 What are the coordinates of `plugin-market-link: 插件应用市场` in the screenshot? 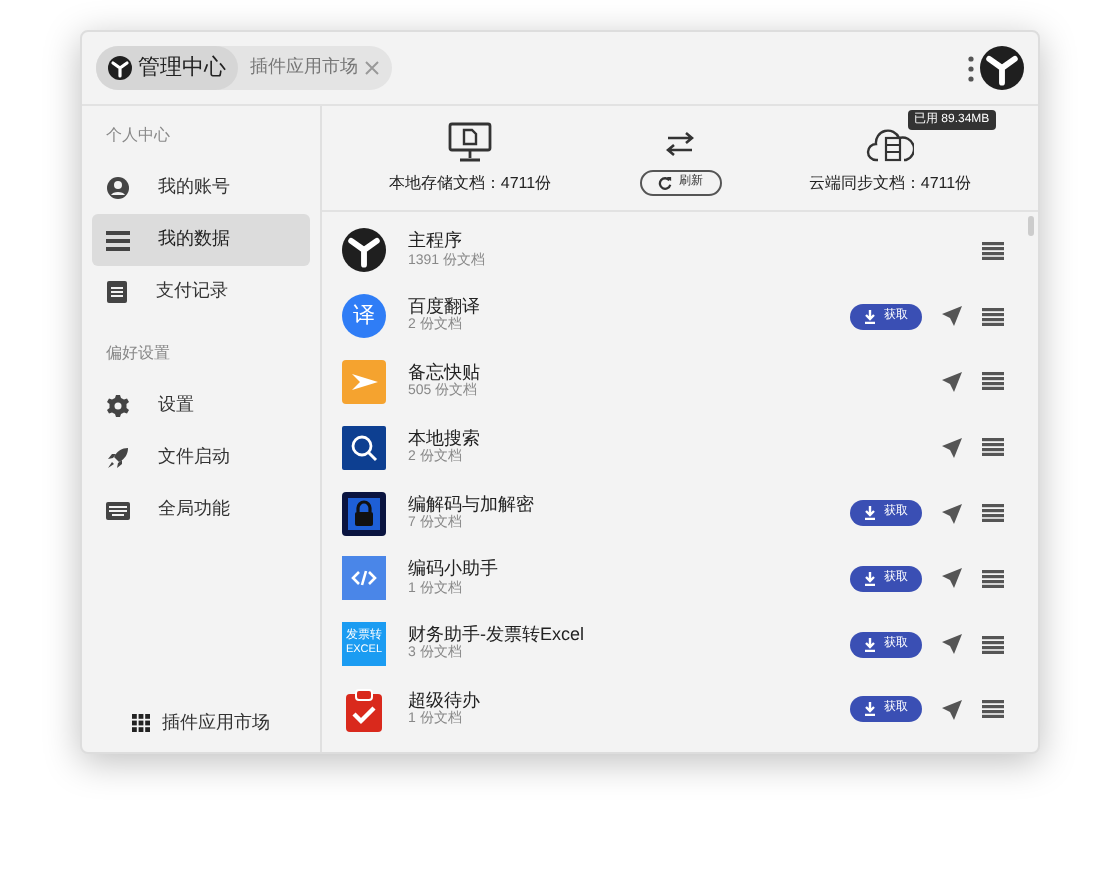 It's located at (201, 722).